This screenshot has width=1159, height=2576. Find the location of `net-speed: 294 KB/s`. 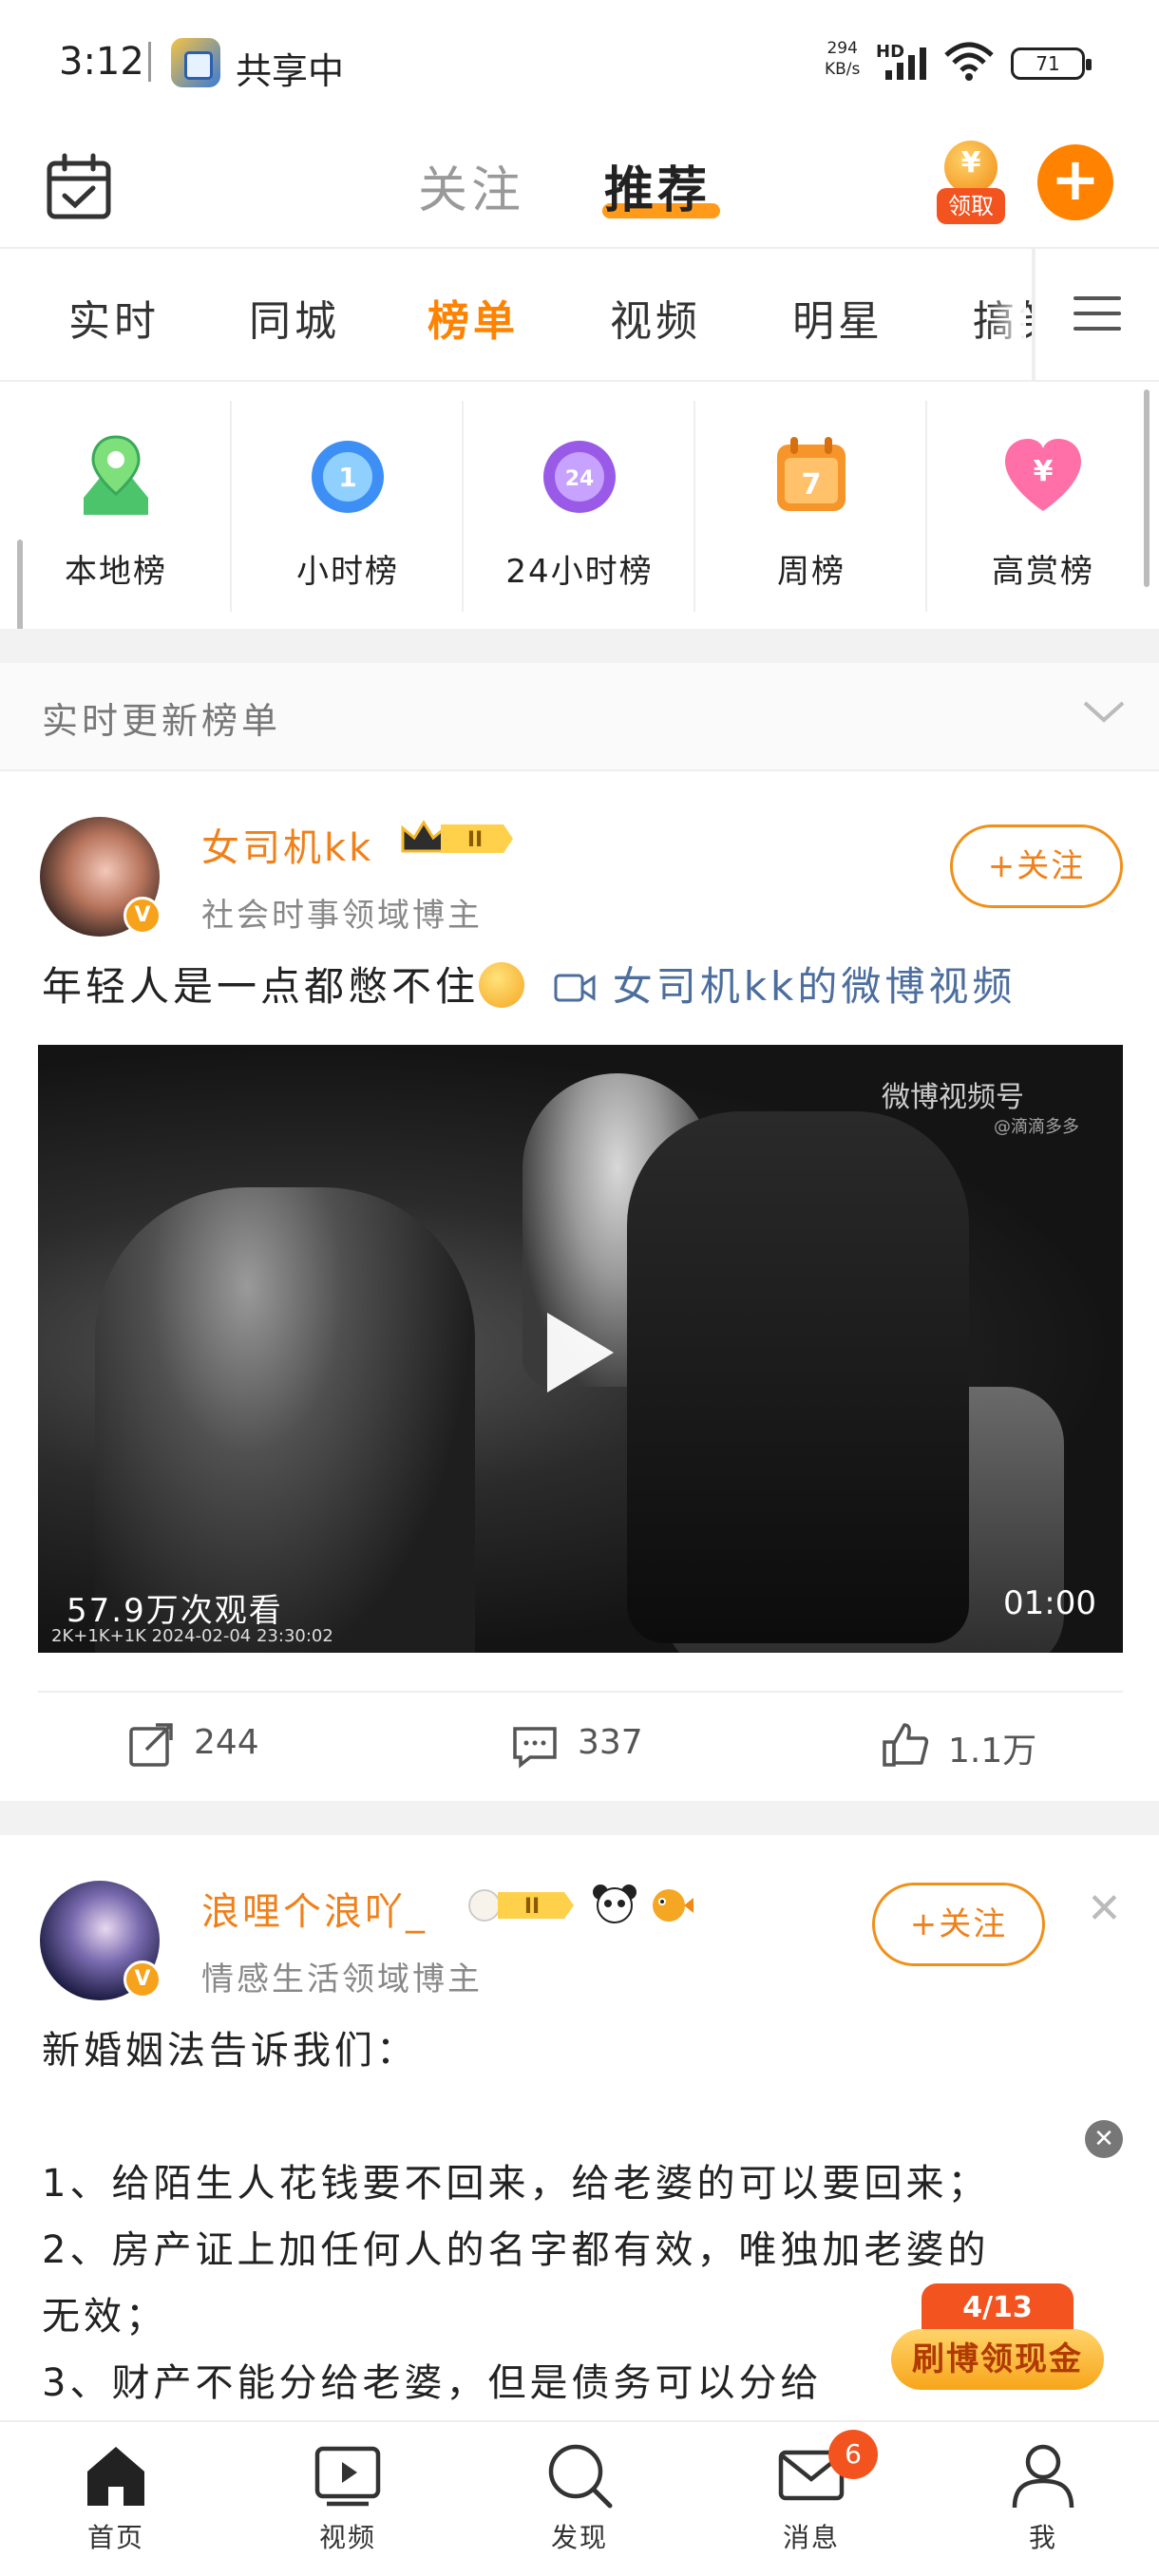

net-speed: 294 KB/s is located at coordinates (842, 59).